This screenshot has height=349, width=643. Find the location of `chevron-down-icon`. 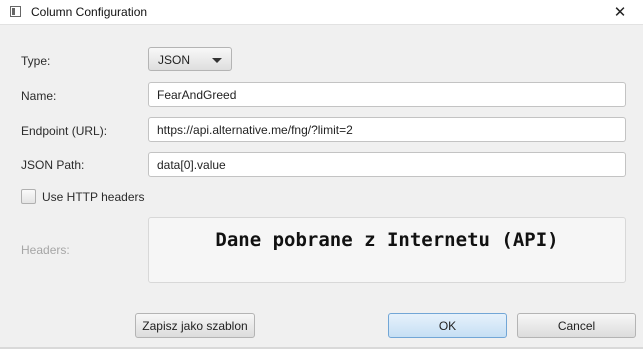

chevron-down-icon is located at coordinates (217, 60).